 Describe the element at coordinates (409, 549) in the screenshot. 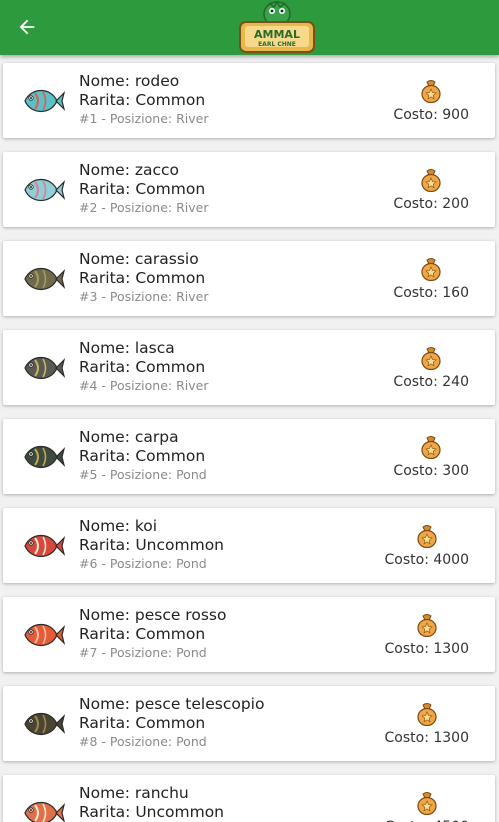

I see `cost-box: Costo: 4000` at that location.